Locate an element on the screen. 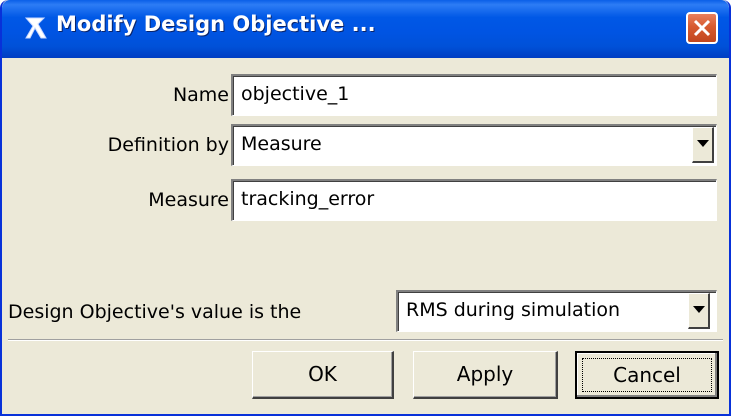 The image size is (731, 416). objective-value-dropdown-button is located at coordinates (699, 311).